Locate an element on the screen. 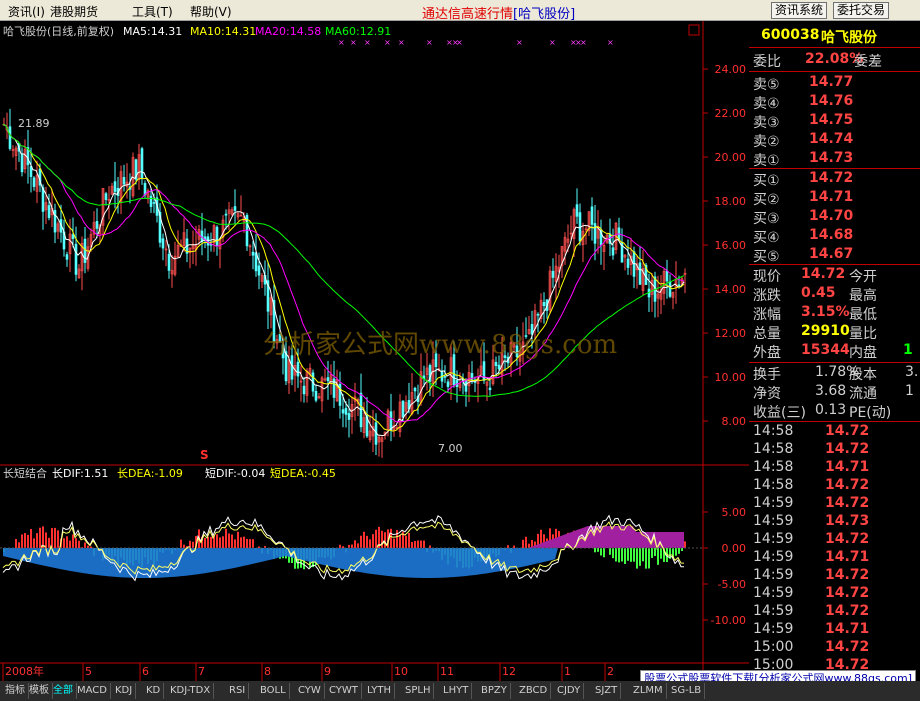 The height and width of the screenshot is (701, 920). tab-zbcd: ZBCD is located at coordinates (534, 691).